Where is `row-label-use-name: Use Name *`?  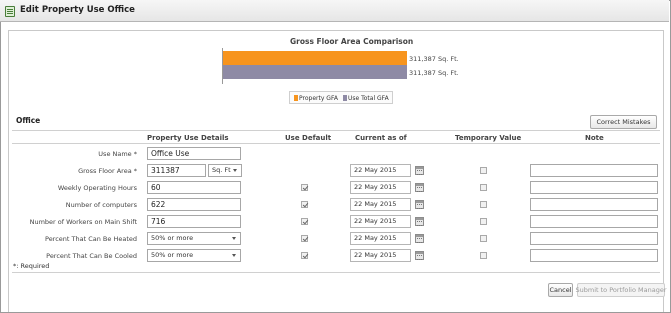 row-label-use-name: Use Name * is located at coordinates (117, 154).